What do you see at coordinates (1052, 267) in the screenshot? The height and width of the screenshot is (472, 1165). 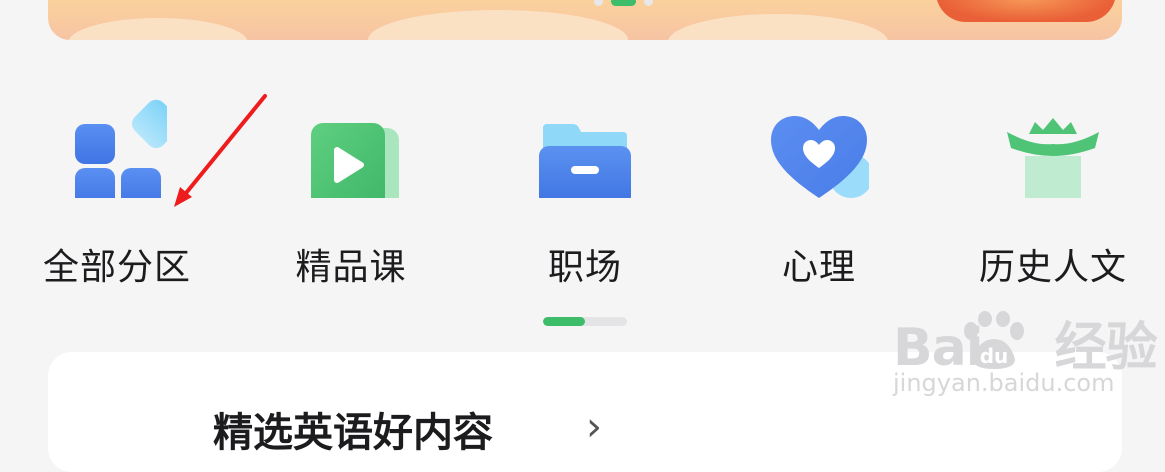 I see `category-label: 历史人文` at bounding box center [1052, 267].